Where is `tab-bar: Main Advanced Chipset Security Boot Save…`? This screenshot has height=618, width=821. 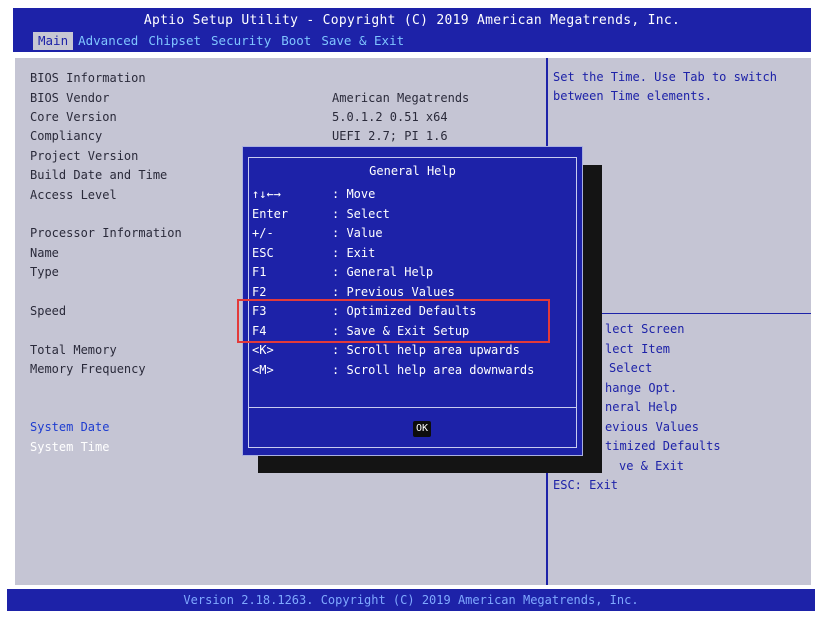
tab-bar: Main Advanced Chipset Security Boot Save… is located at coordinates (221, 41).